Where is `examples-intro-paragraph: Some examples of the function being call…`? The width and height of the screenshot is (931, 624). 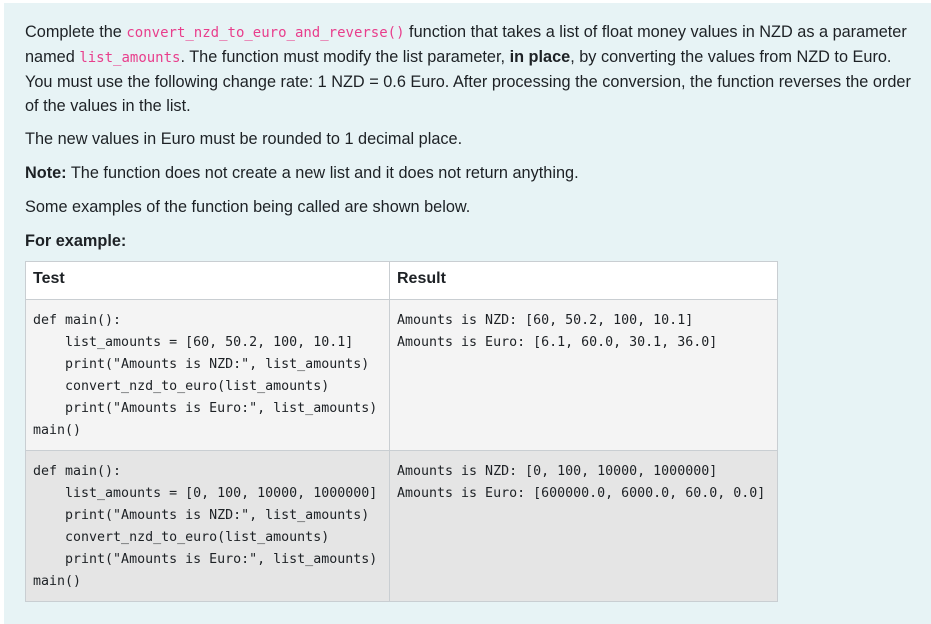 examples-intro-paragraph: Some examples of the function being call… is located at coordinates (248, 207).